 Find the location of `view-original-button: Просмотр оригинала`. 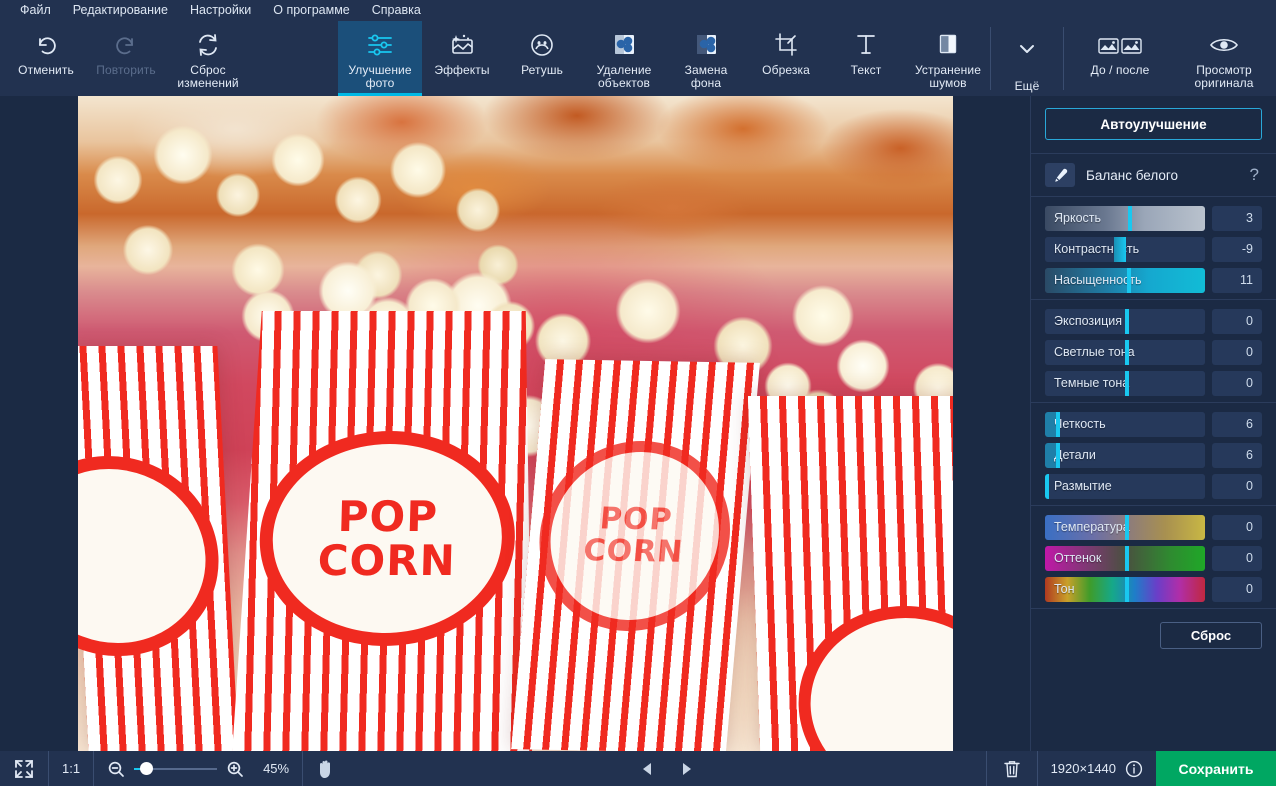

view-original-button: Просмотр оригинала is located at coordinates (1224, 58).